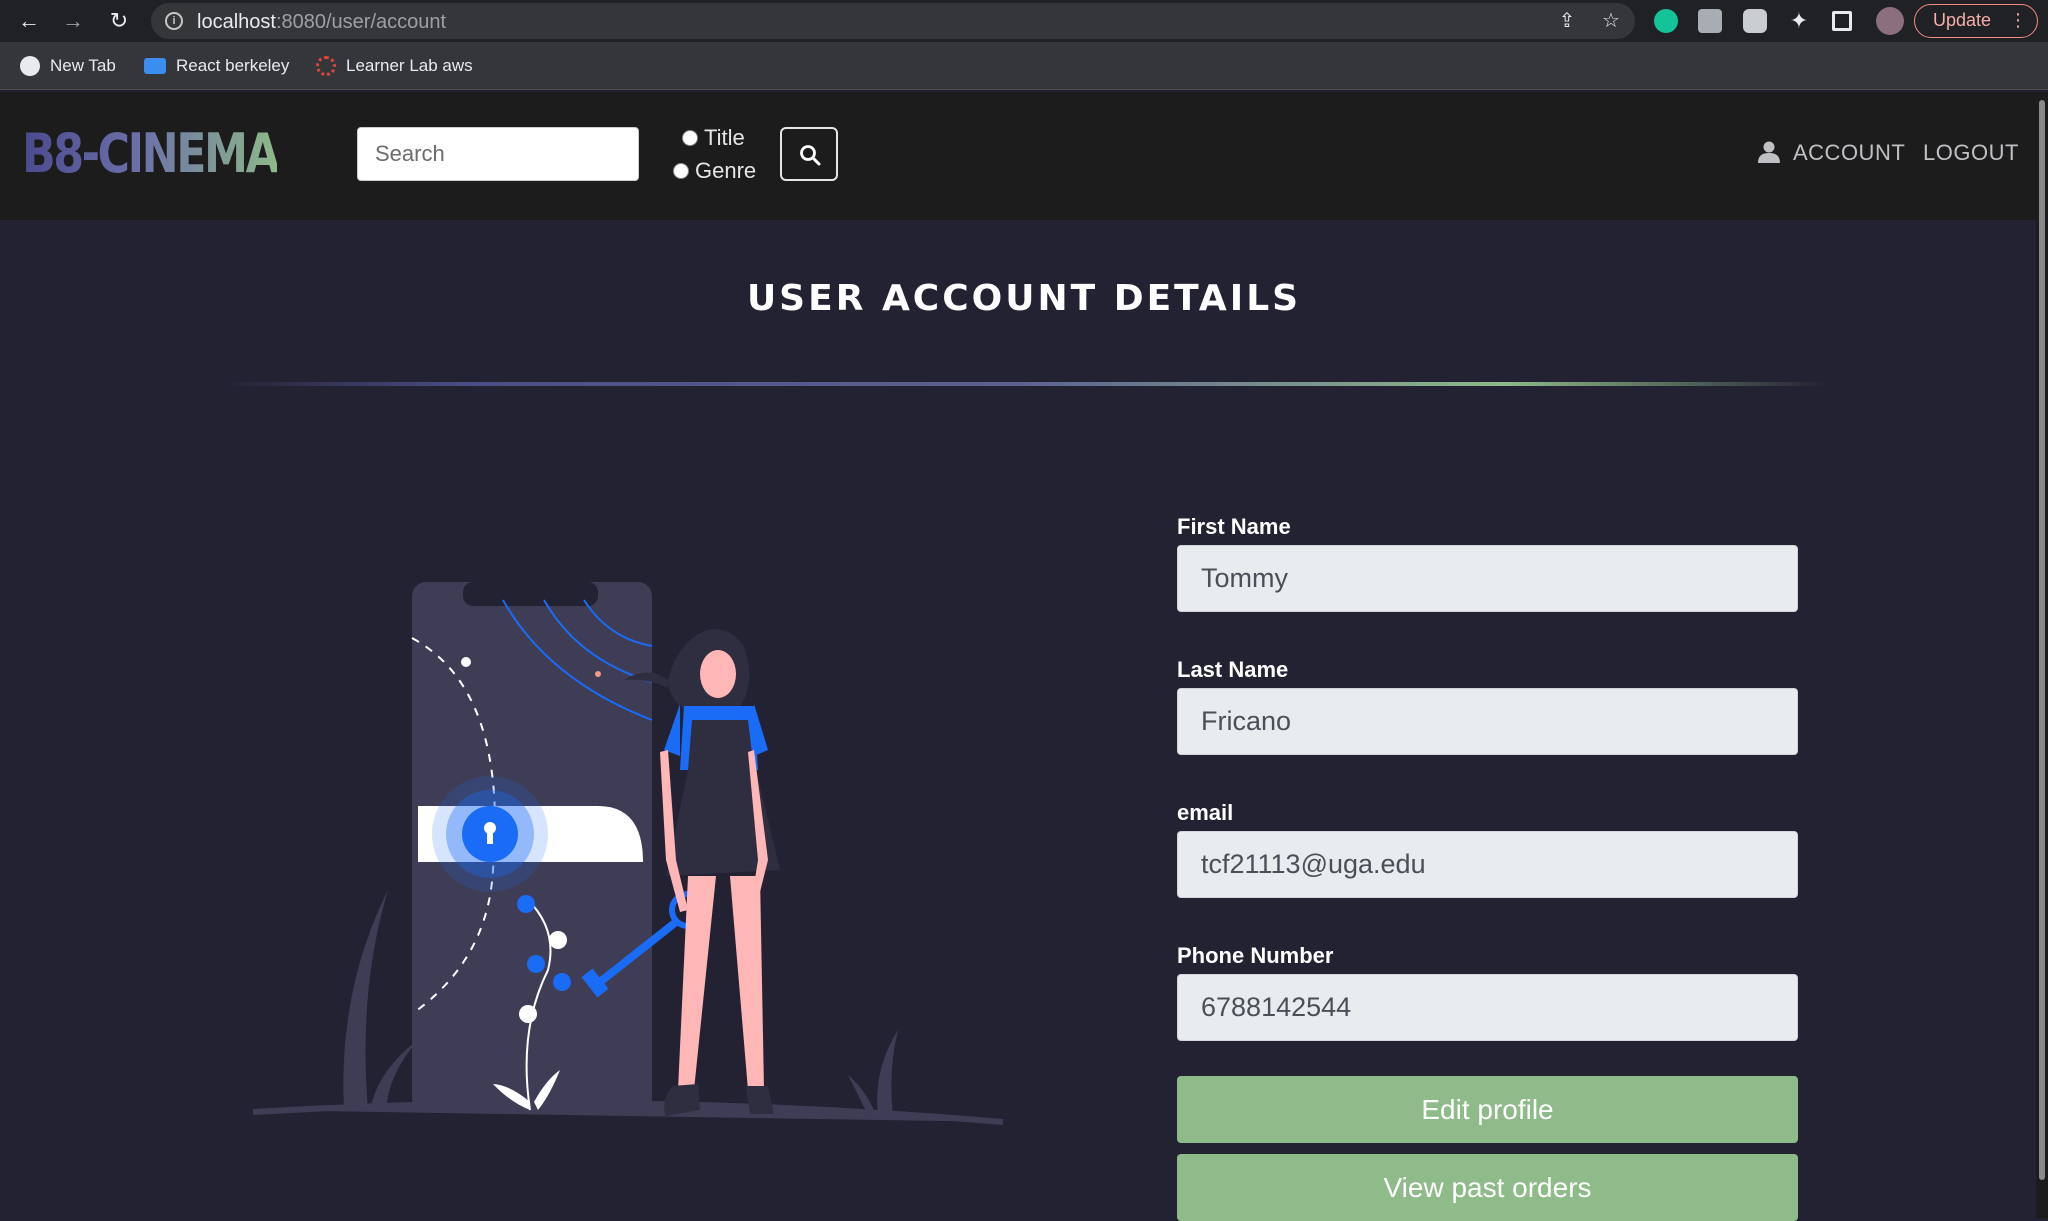 This screenshot has height=1221, width=2048. What do you see at coordinates (1799, 21) in the screenshot?
I see `extensions-puzzle-icon: ✦` at bounding box center [1799, 21].